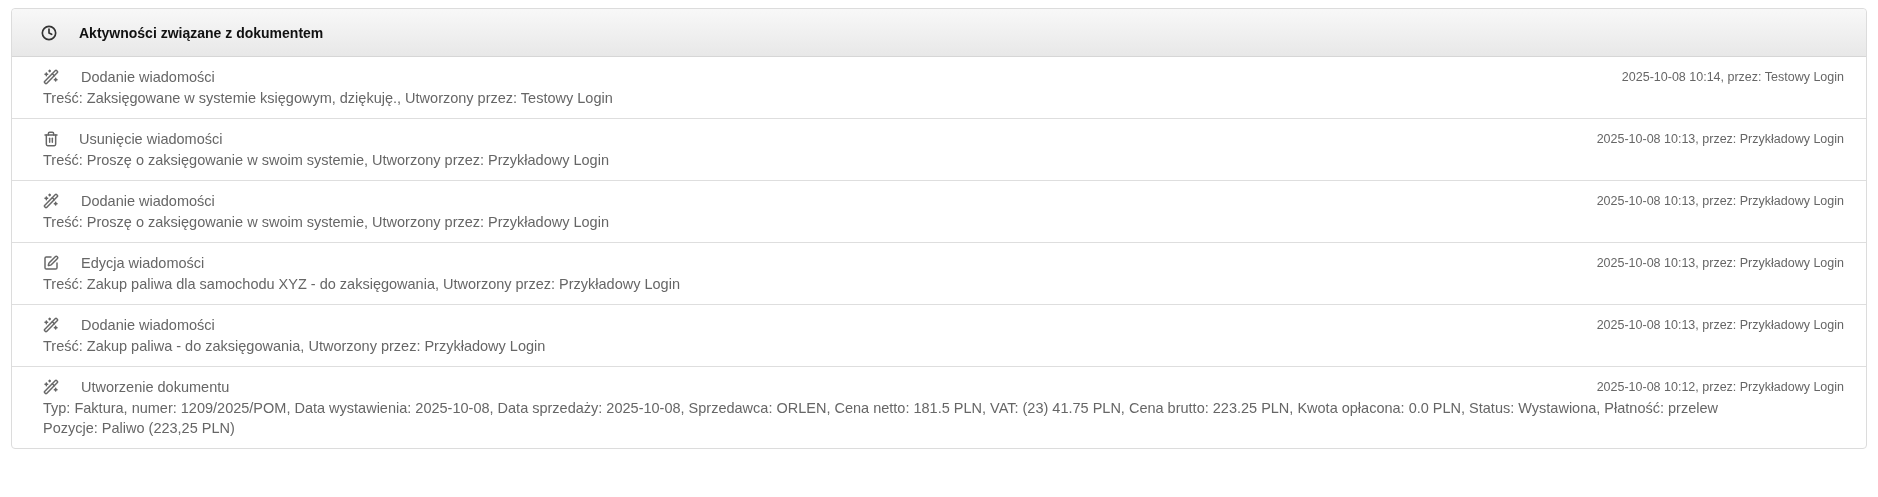 Image resolution: width=1878 pixels, height=497 pixels. Describe the element at coordinates (49, 32) in the screenshot. I see `clock-icon` at that location.